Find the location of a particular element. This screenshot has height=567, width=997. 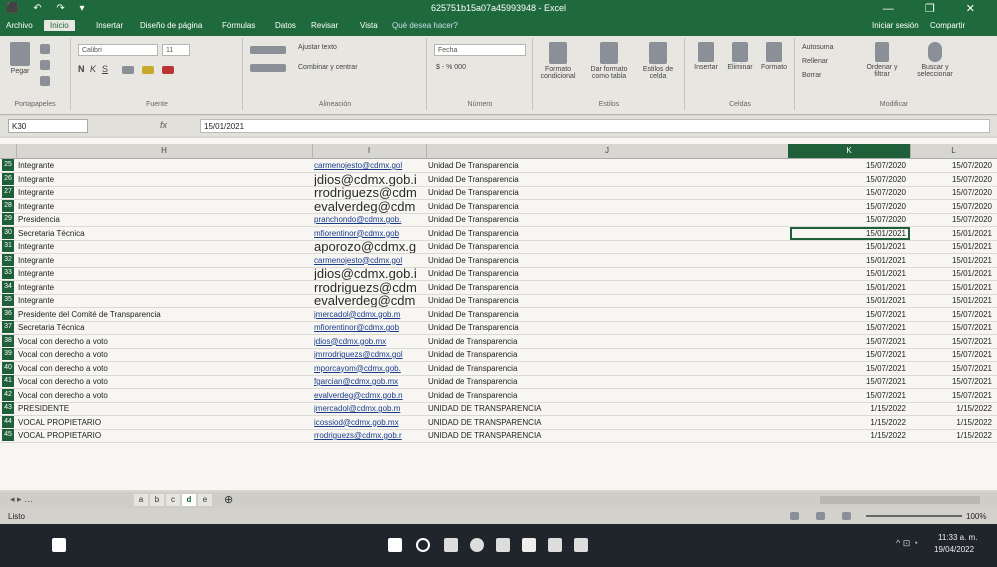

share-button: Compartir is located at coordinates (947, 25).